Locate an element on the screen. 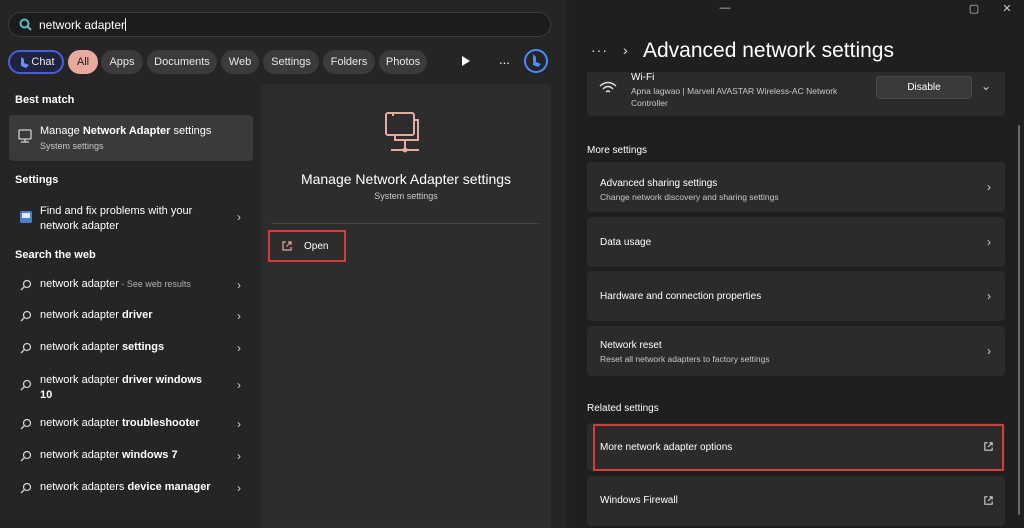 The image size is (1024, 528). web-result-prefix: network adapters is located at coordinates (84, 487).